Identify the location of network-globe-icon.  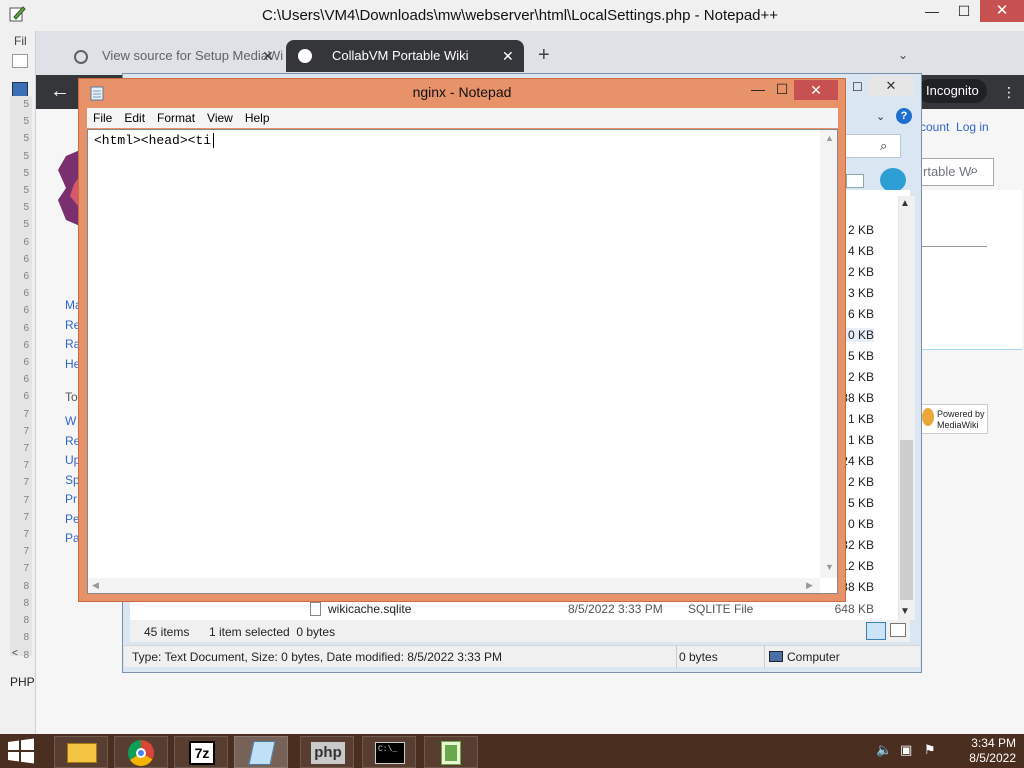
(893, 180).